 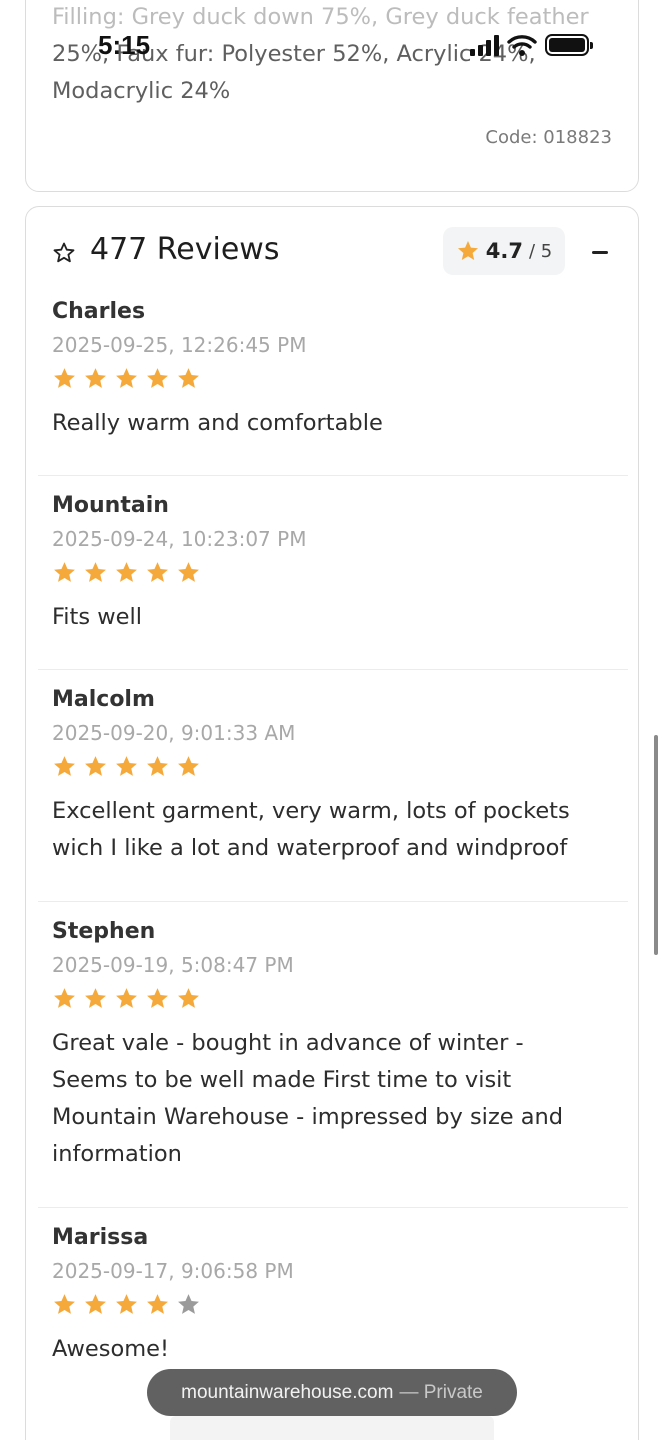 What do you see at coordinates (64, 252) in the screenshot?
I see `star-outline-icon` at bounding box center [64, 252].